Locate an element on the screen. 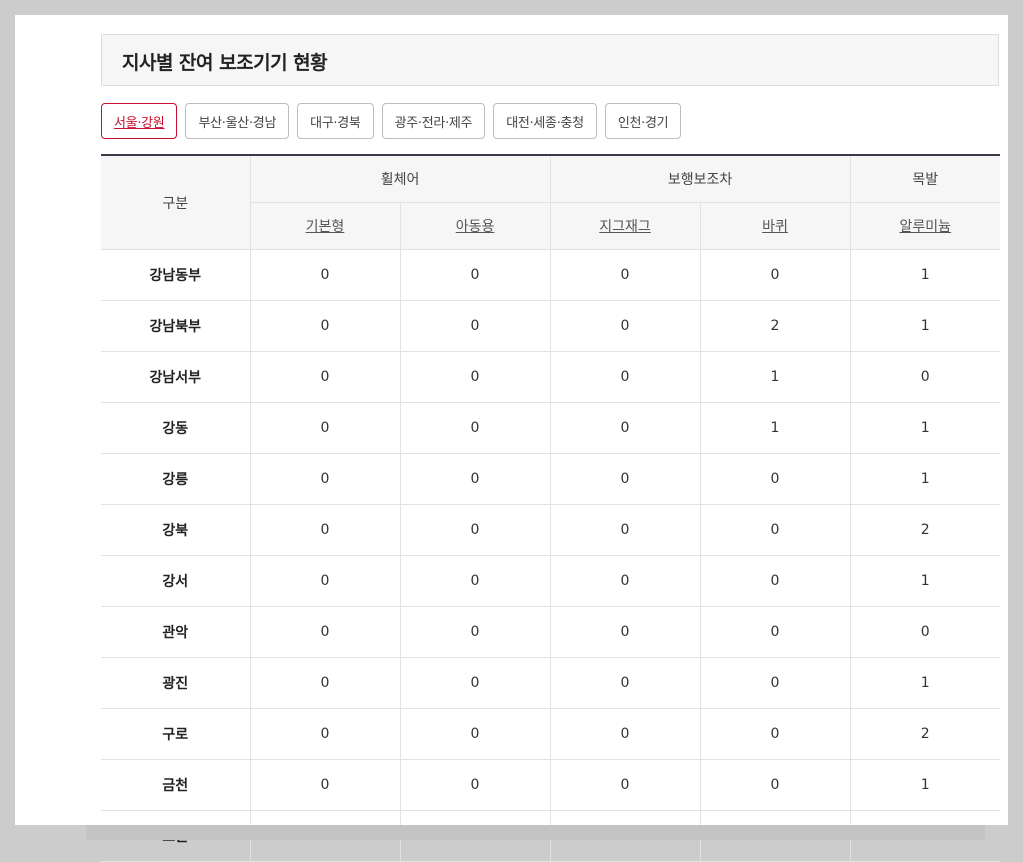 The height and width of the screenshot is (862, 1023). tab-gwangju-jeolla-jeju: 광주·전라·제주 is located at coordinates (433, 121).